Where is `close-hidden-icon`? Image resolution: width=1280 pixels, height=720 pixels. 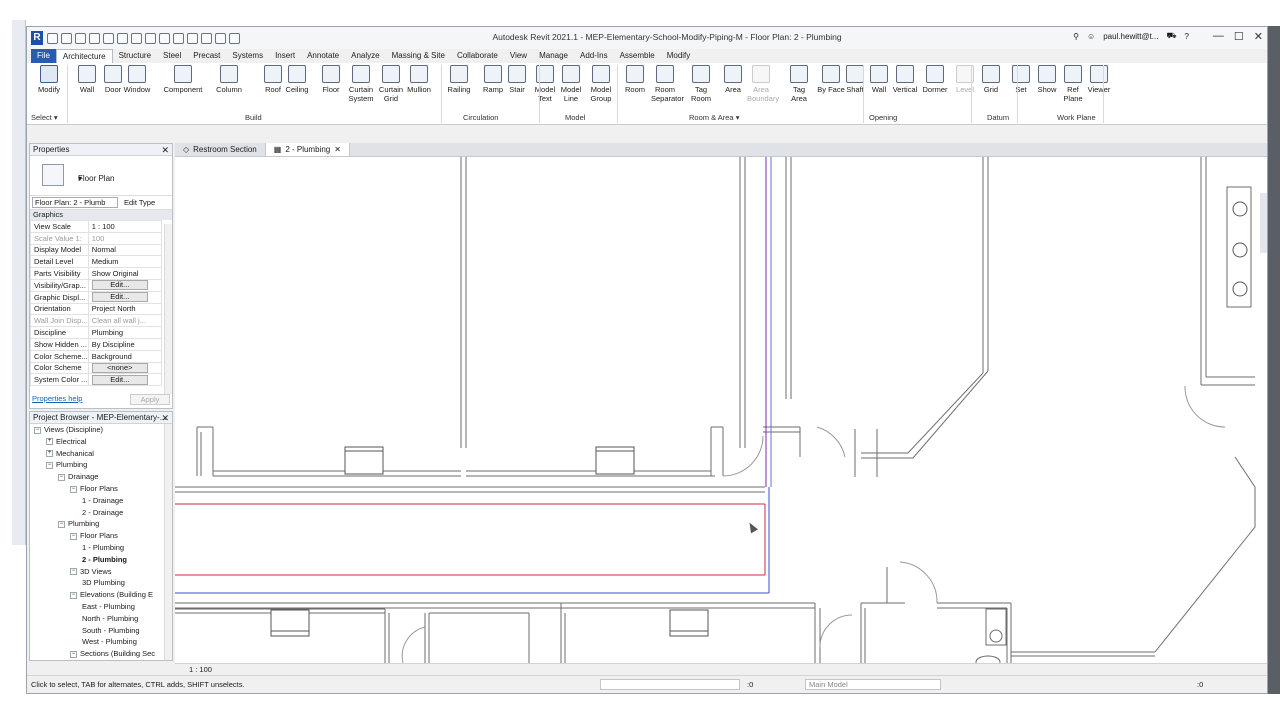 close-hidden-icon is located at coordinates (220, 38).